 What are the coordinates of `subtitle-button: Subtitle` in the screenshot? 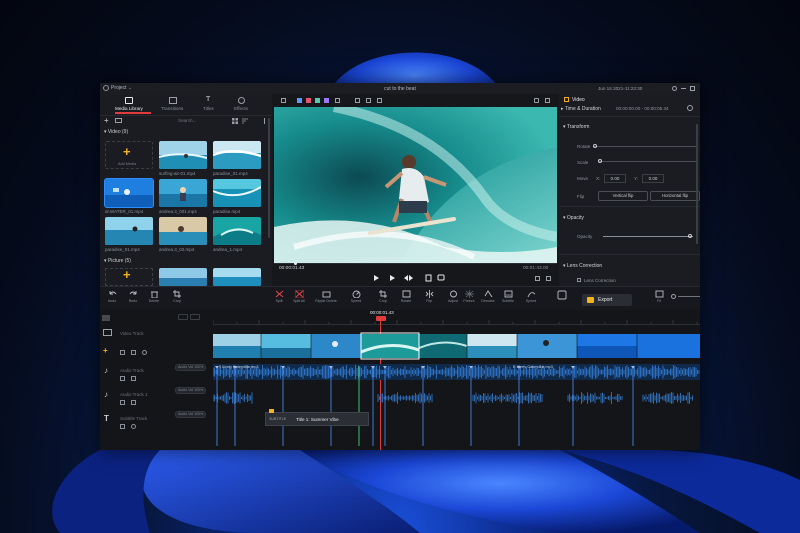 It's located at (508, 298).